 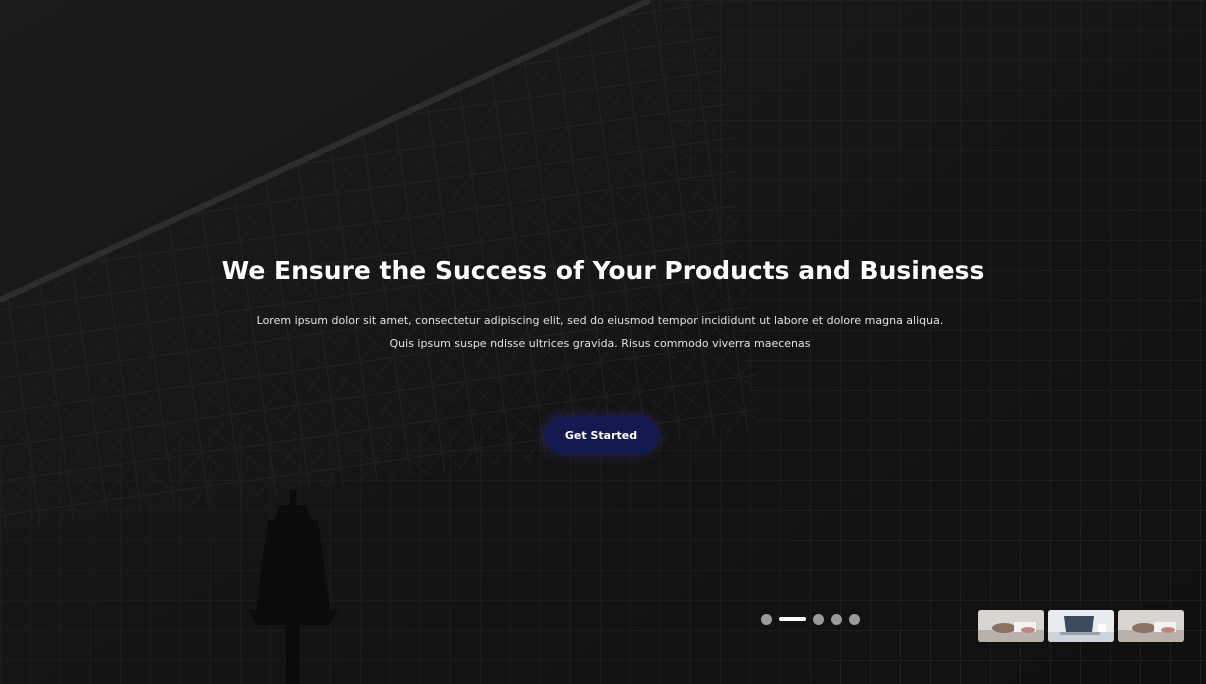 What do you see at coordinates (810, 619) in the screenshot?
I see `slider-pagination` at bounding box center [810, 619].